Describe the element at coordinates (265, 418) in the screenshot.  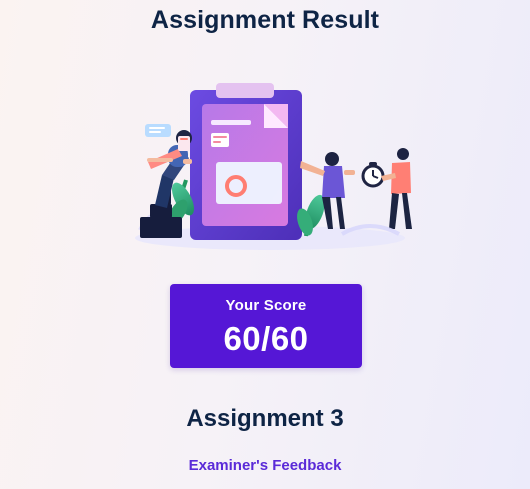
I see `assignment-title: Assignment 3` at that location.